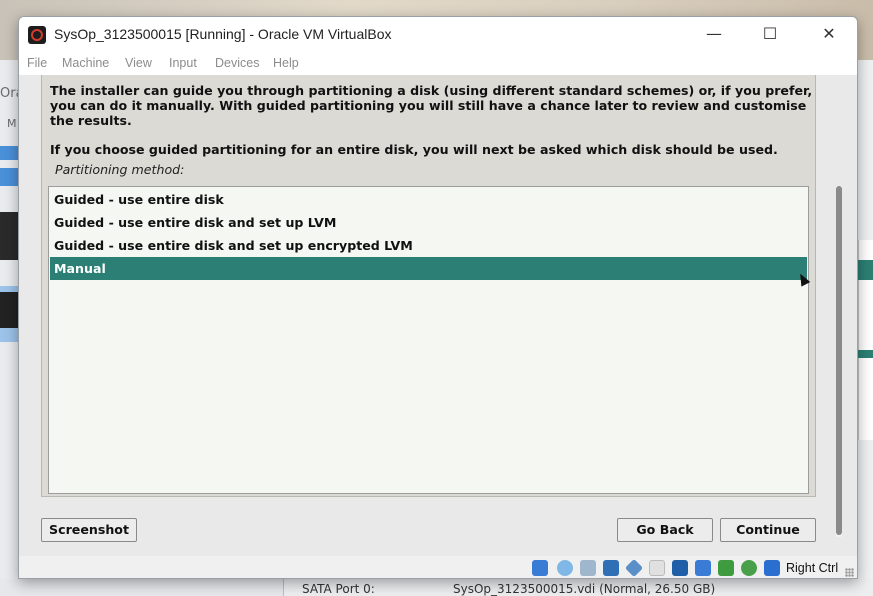  I want to click on menu-input: Input, so click(183, 63).